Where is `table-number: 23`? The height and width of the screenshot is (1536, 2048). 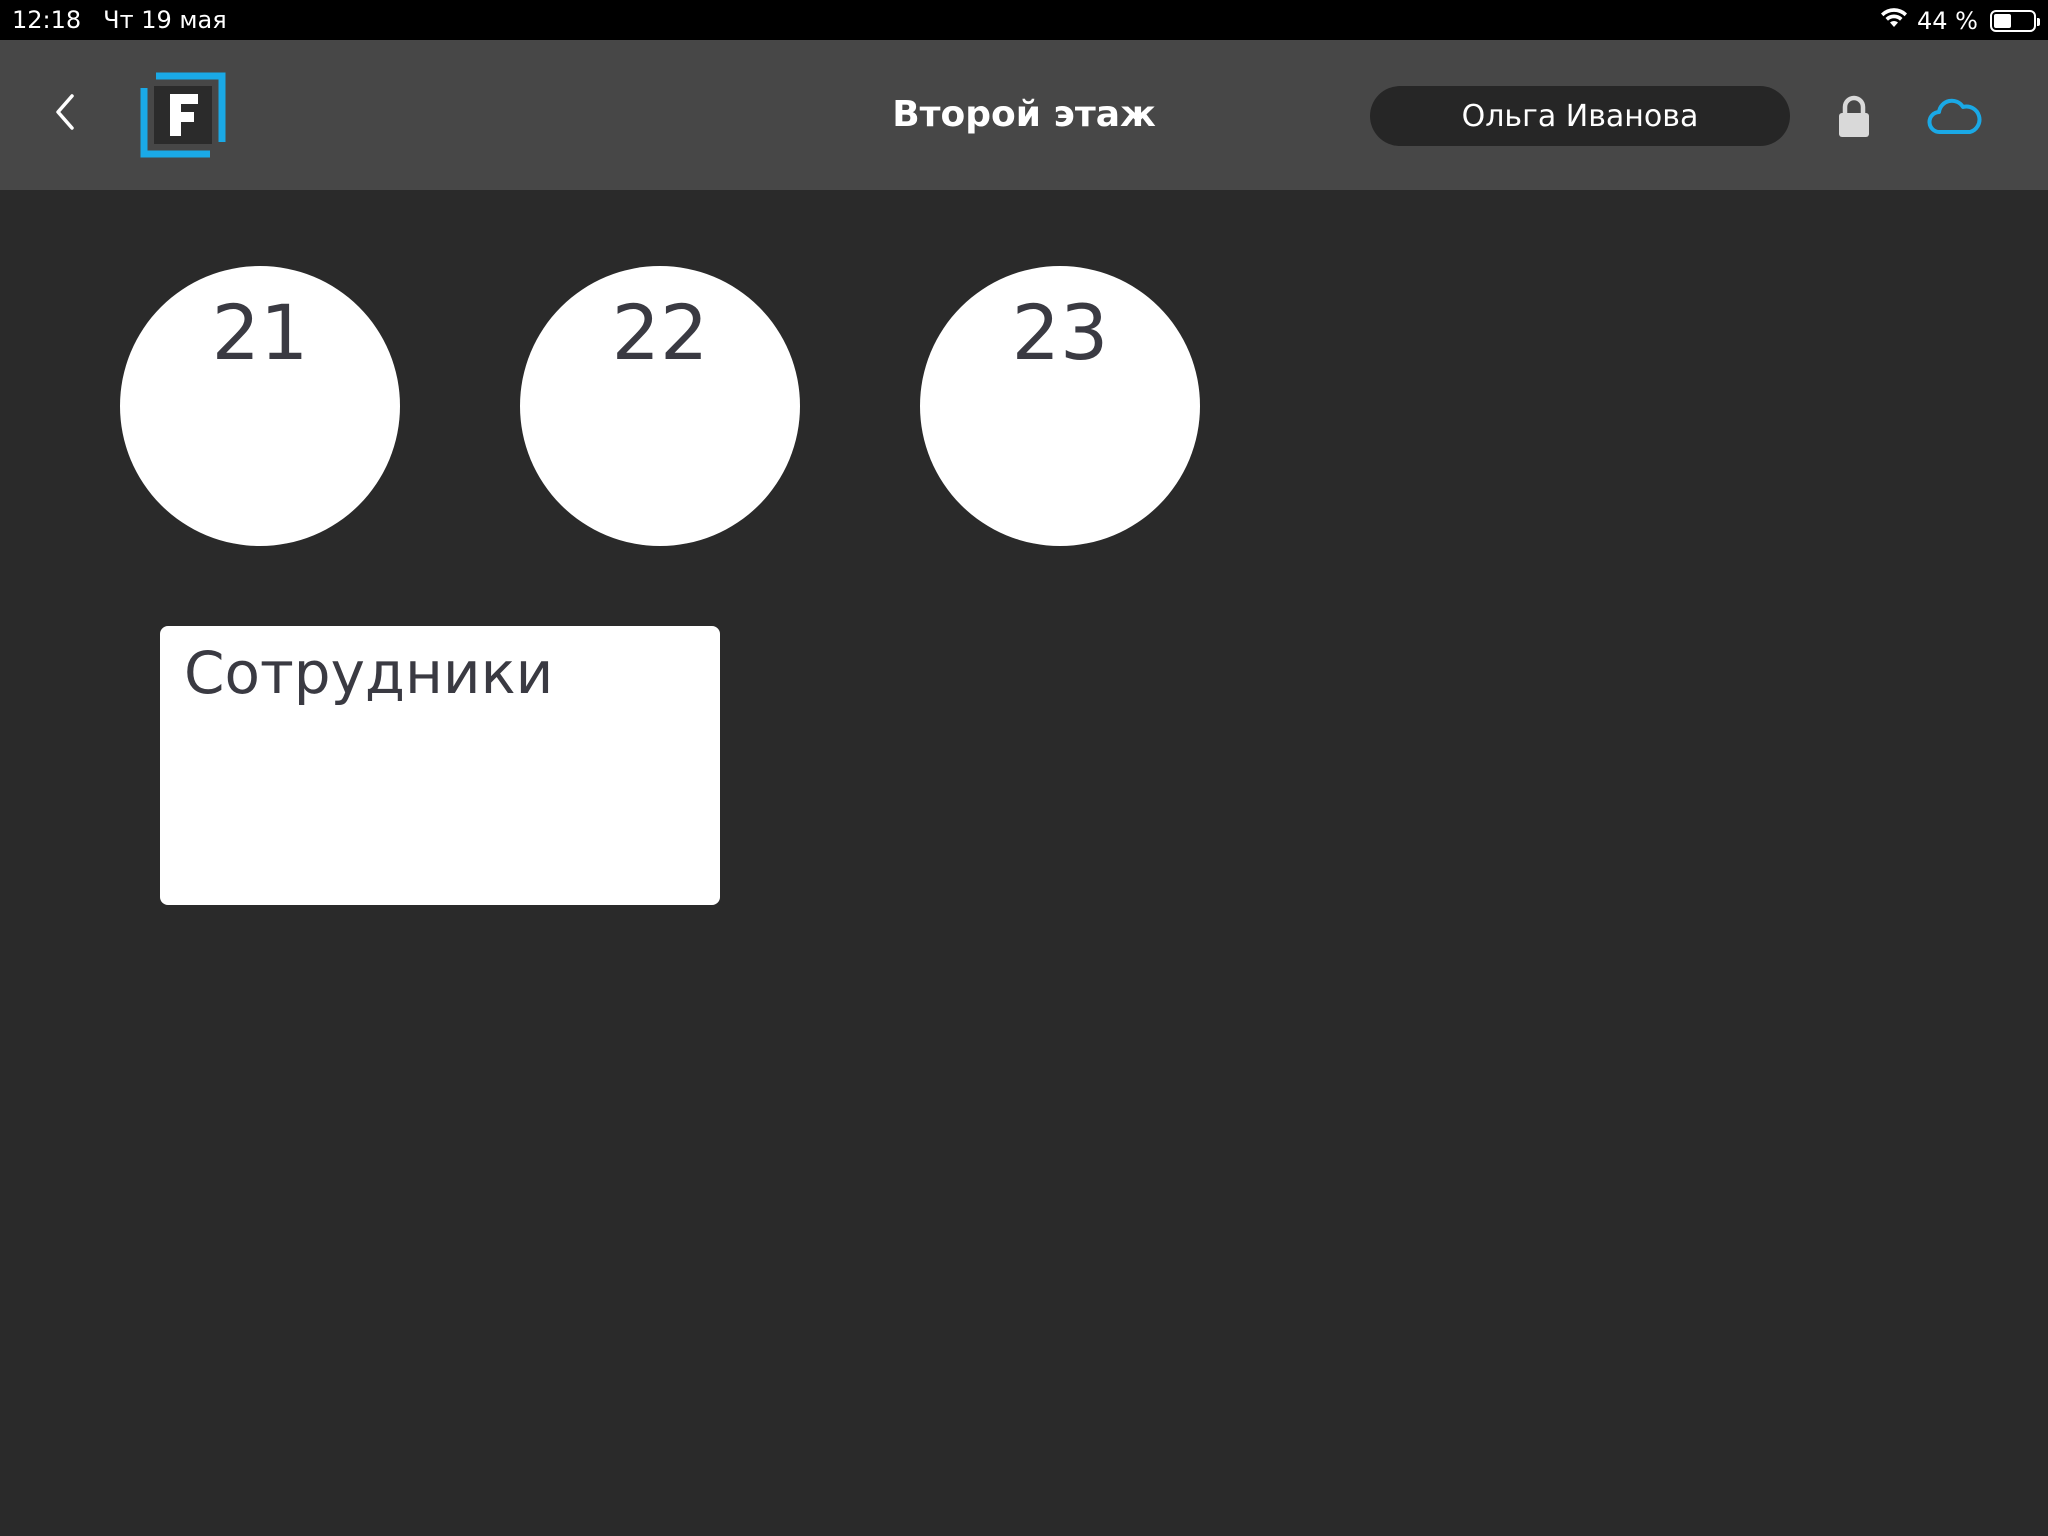 table-number: 23 is located at coordinates (1060, 332).